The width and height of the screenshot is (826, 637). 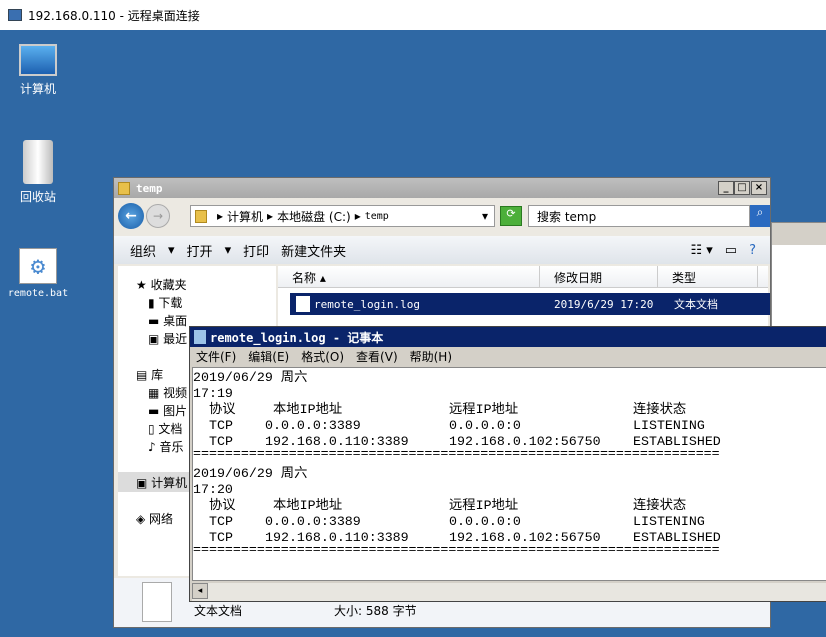 I want to click on desktop-label: 计算机, so click(x=37, y=89).